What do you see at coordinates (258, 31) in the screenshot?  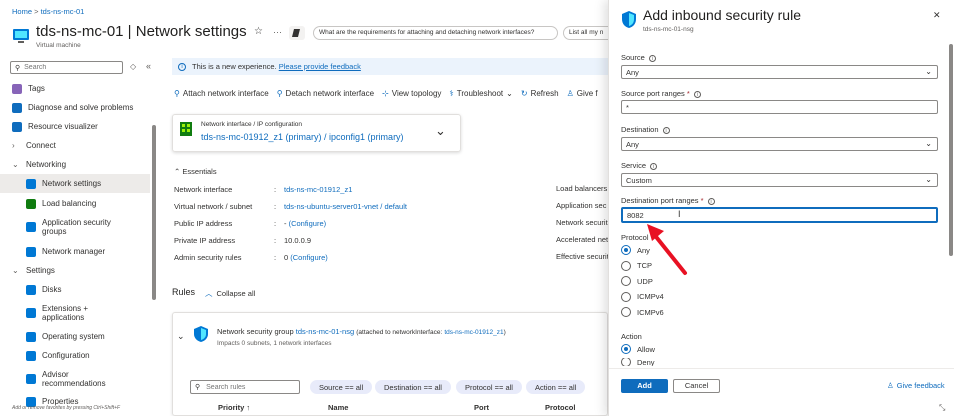 I see `favorite-star-icon: ☆` at bounding box center [258, 31].